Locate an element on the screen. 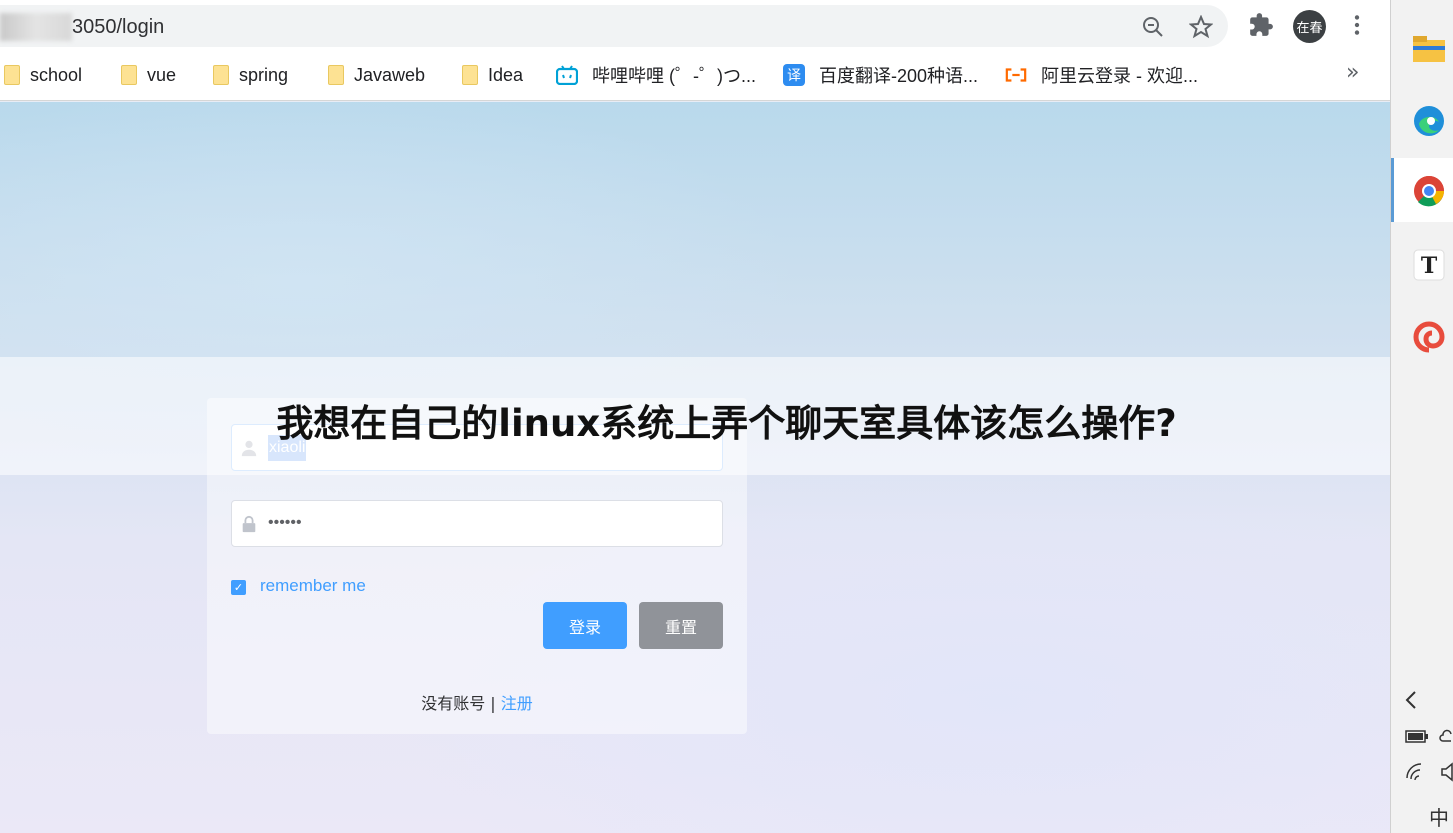 The image size is (1453, 833). chevron-left-icon is located at coordinates (1412, 700).